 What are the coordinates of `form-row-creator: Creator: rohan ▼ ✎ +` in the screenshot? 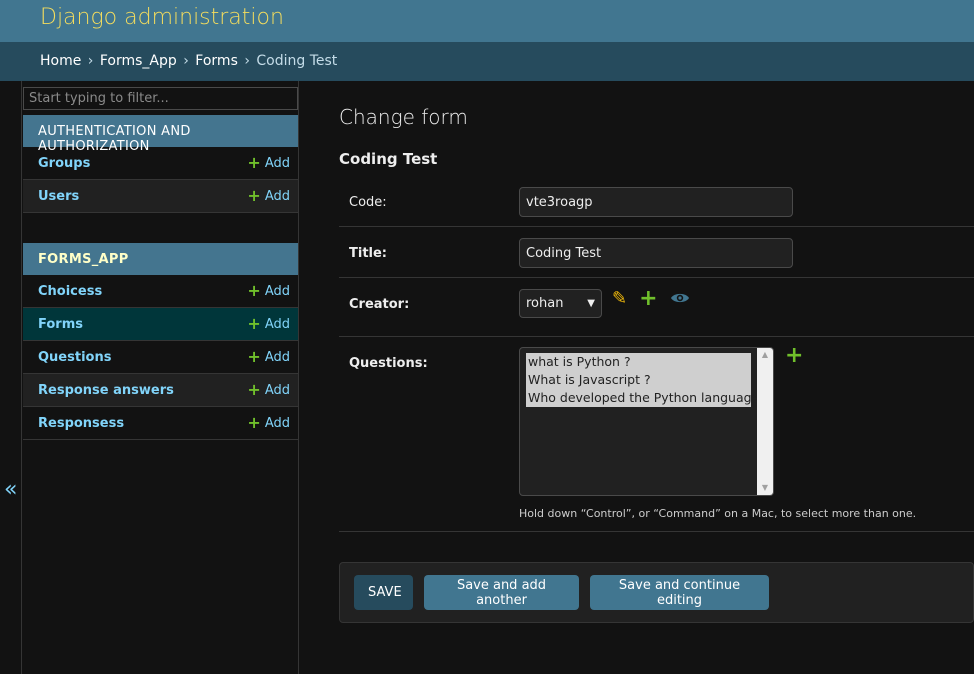 It's located at (656, 307).